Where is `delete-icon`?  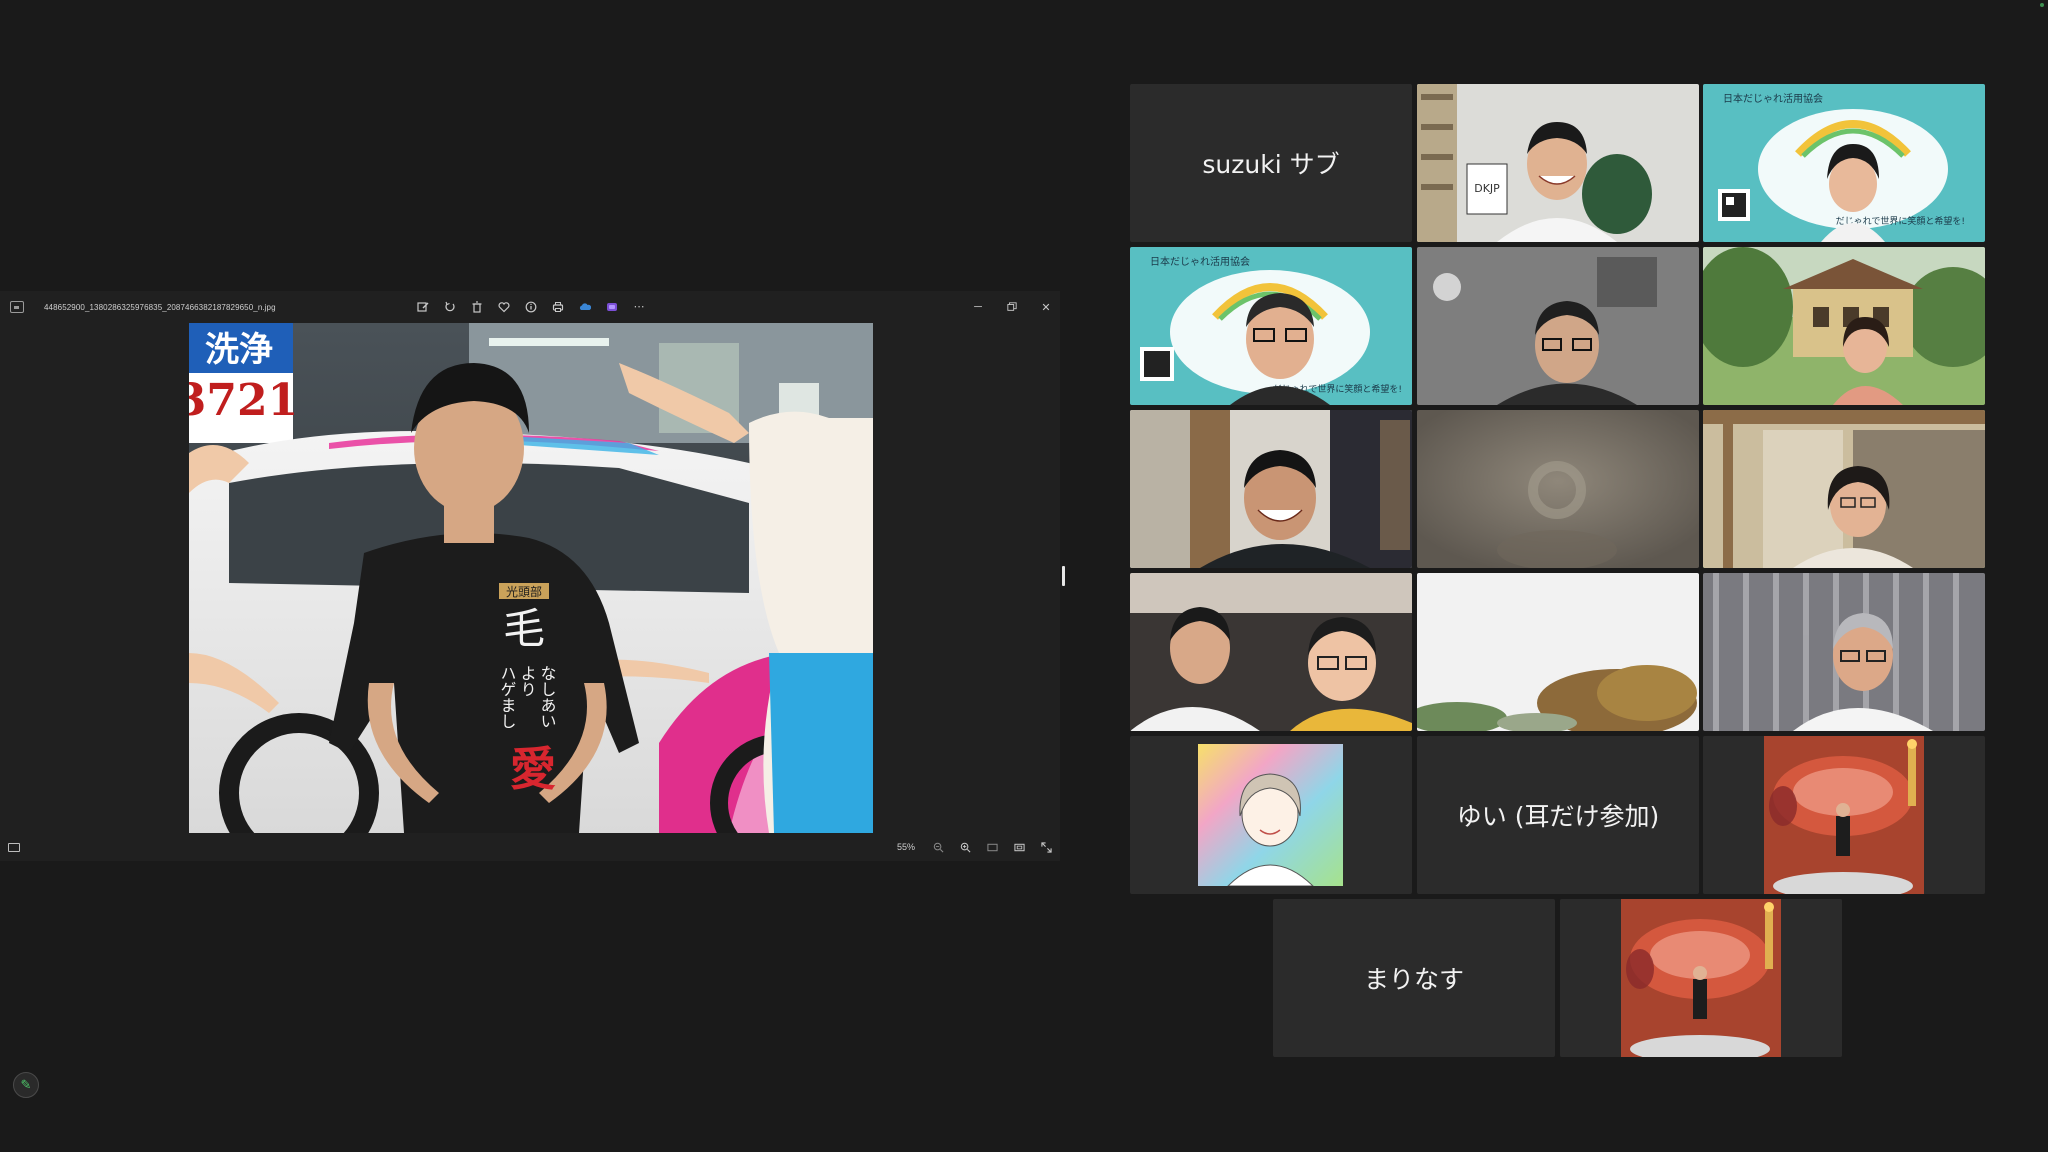 delete-icon is located at coordinates (477, 307).